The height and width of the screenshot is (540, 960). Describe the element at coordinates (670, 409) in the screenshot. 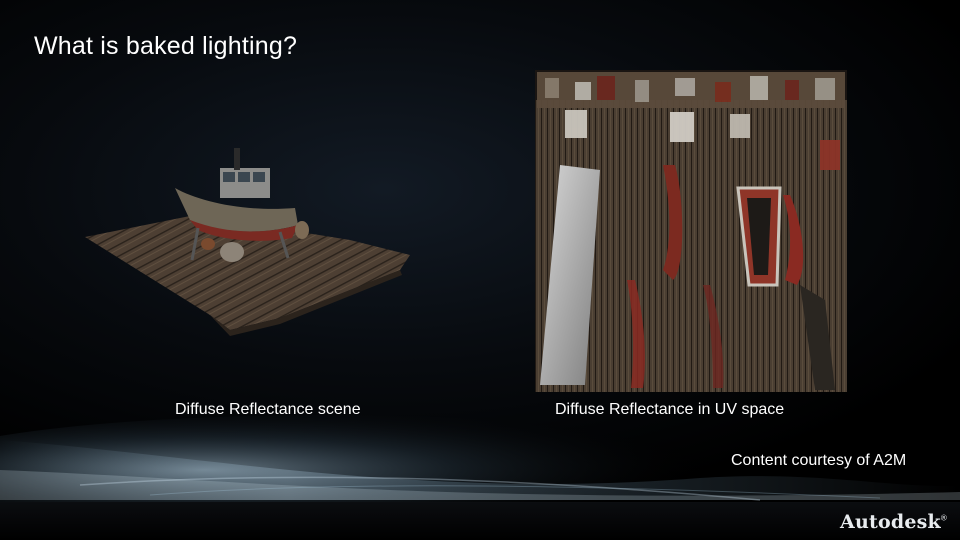

I see `uv-caption: Diffuse Reflectance in UV space` at that location.